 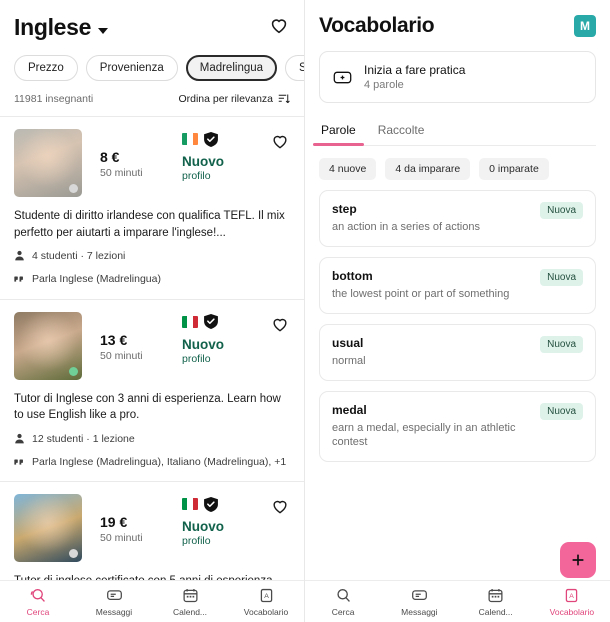 I want to click on word-card: usual normal Nuova, so click(x=457, y=352).